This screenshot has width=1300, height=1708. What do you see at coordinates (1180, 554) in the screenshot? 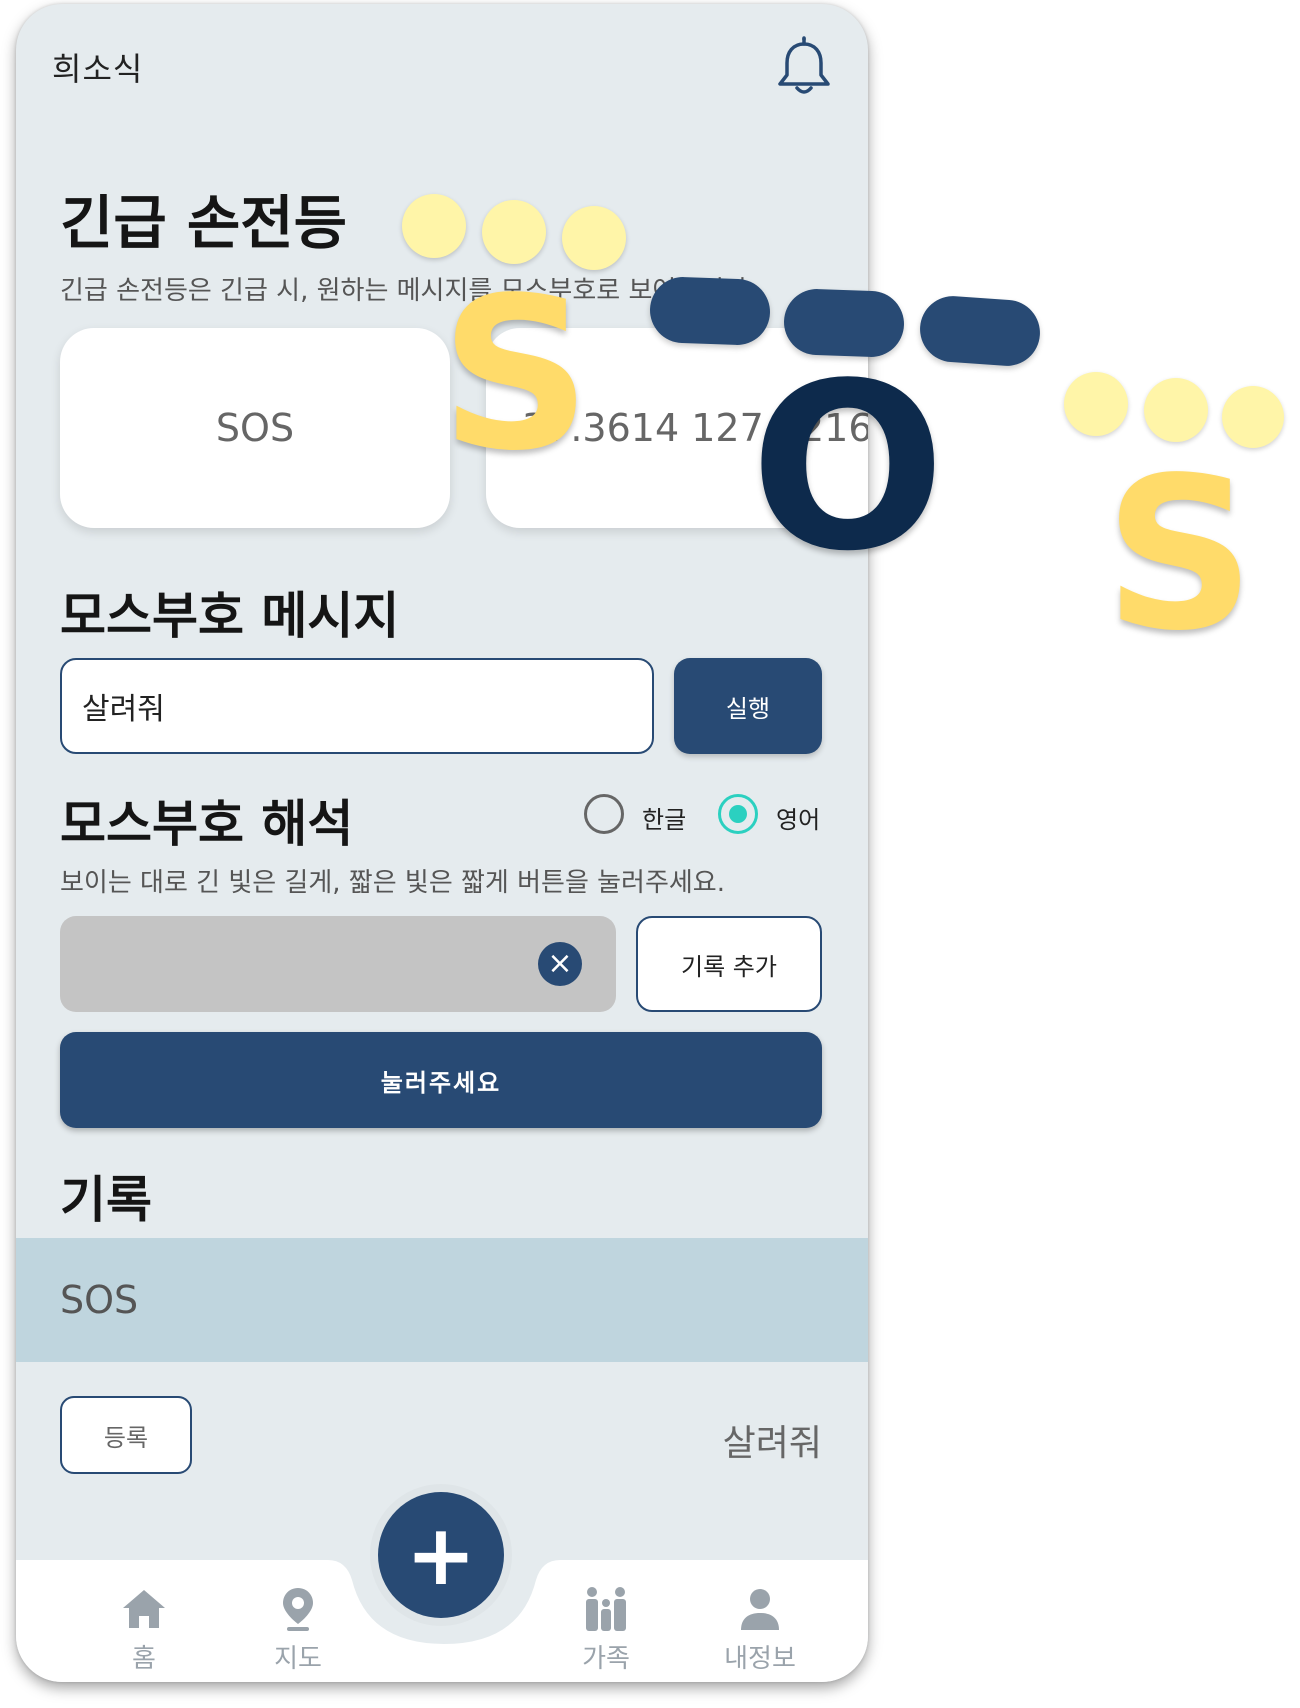
I see `letter-s-second: S` at bounding box center [1180, 554].